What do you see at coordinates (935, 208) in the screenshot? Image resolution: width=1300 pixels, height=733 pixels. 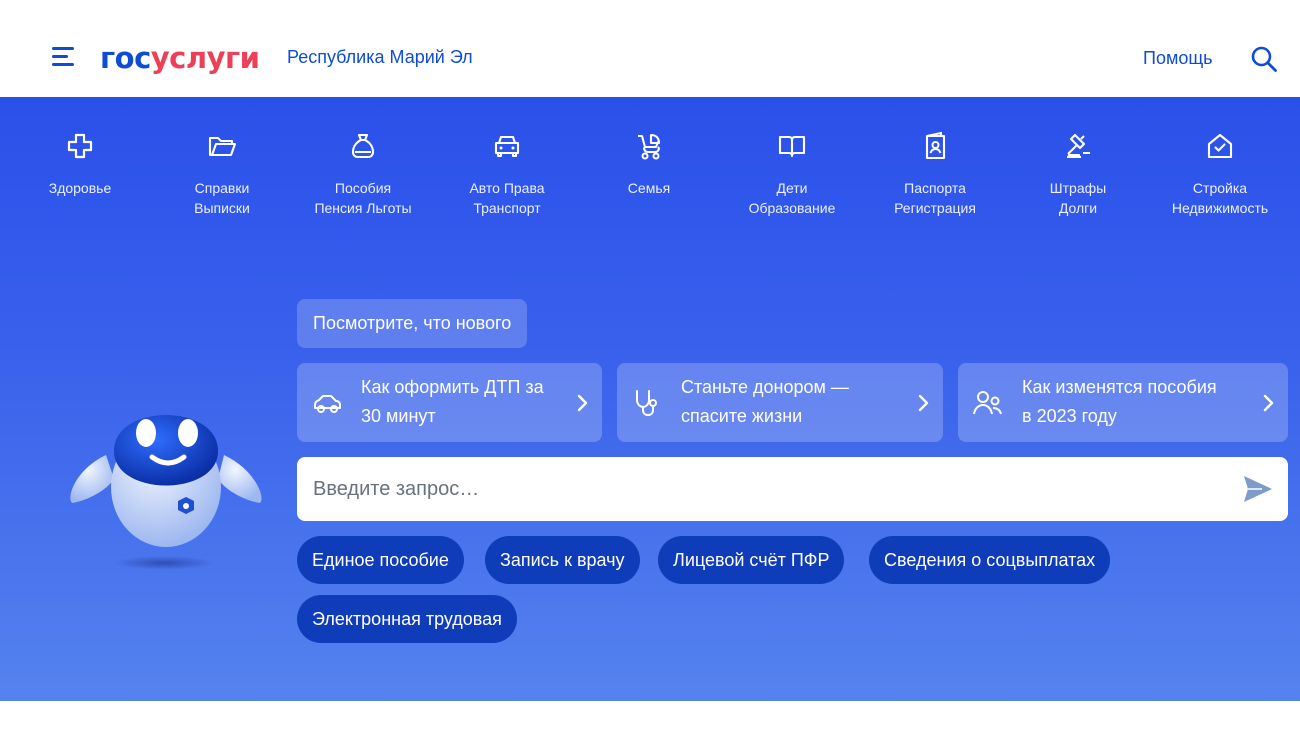 I see `category-label-2: Регистрация` at bounding box center [935, 208].